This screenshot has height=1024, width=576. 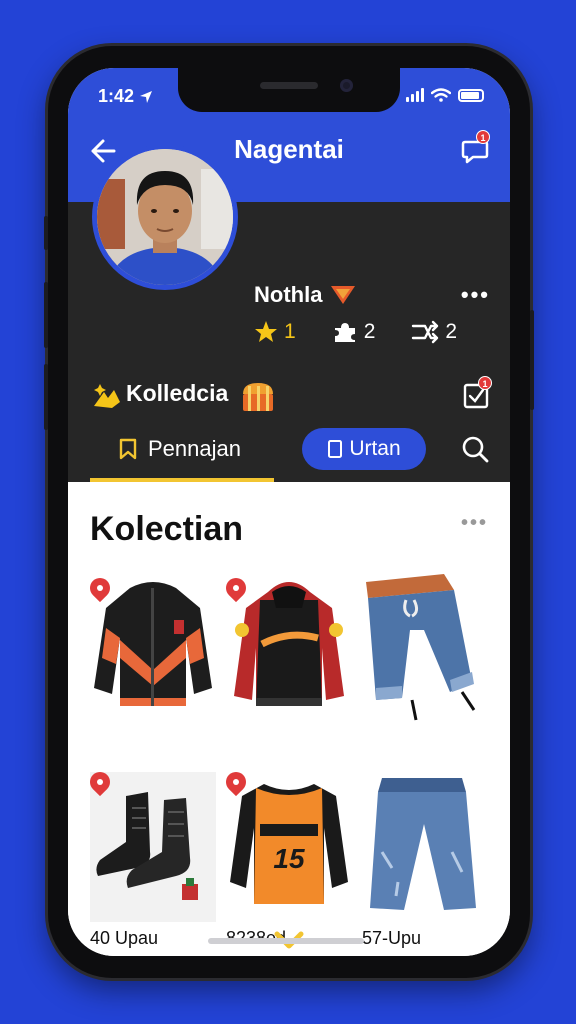 I want to click on product-jersey-orange: 15, so click(x=286, y=844).